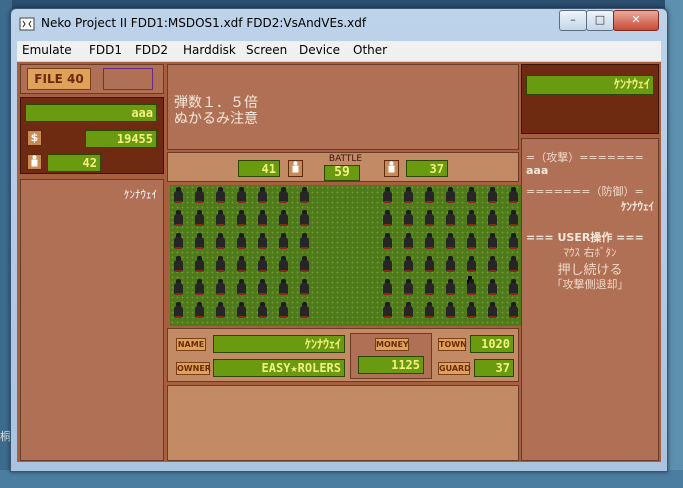 The image size is (683, 488). What do you see at coordinates (34, 138) in the screenshot?
I see `money-icon: $` at bounding box center [34, 138].